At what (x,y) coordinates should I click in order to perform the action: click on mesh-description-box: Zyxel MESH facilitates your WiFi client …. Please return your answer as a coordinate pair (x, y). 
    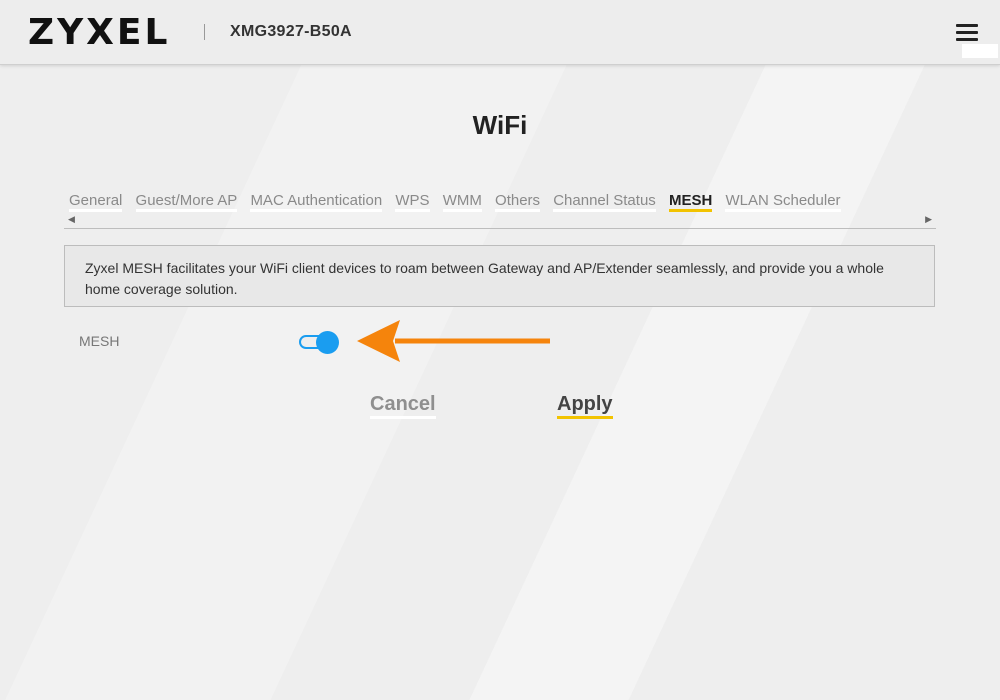
    Looking at the image, I should click on (499, 276).